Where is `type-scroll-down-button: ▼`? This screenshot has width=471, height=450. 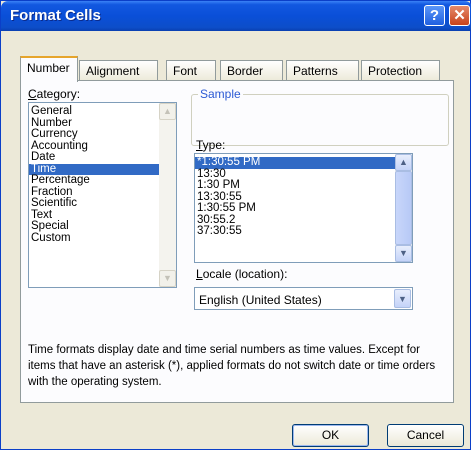
type-scroll-down-button: ▼ is located at coordinates (403, 253).